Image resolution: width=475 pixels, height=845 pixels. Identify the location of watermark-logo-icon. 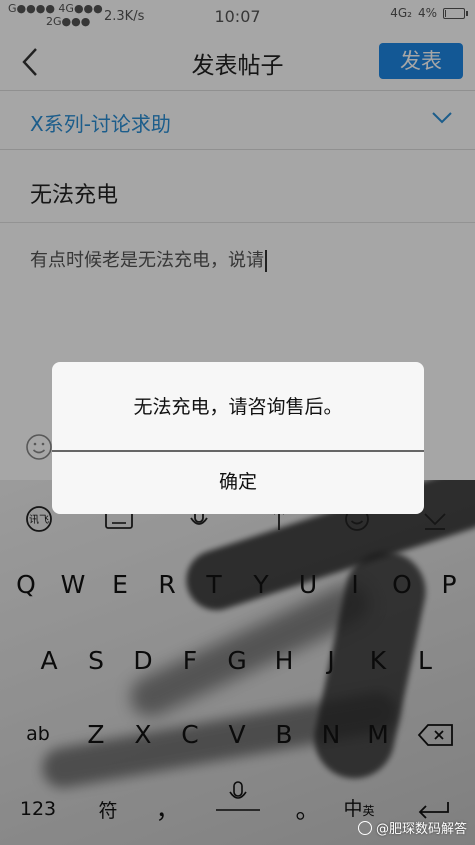
(364, 827).